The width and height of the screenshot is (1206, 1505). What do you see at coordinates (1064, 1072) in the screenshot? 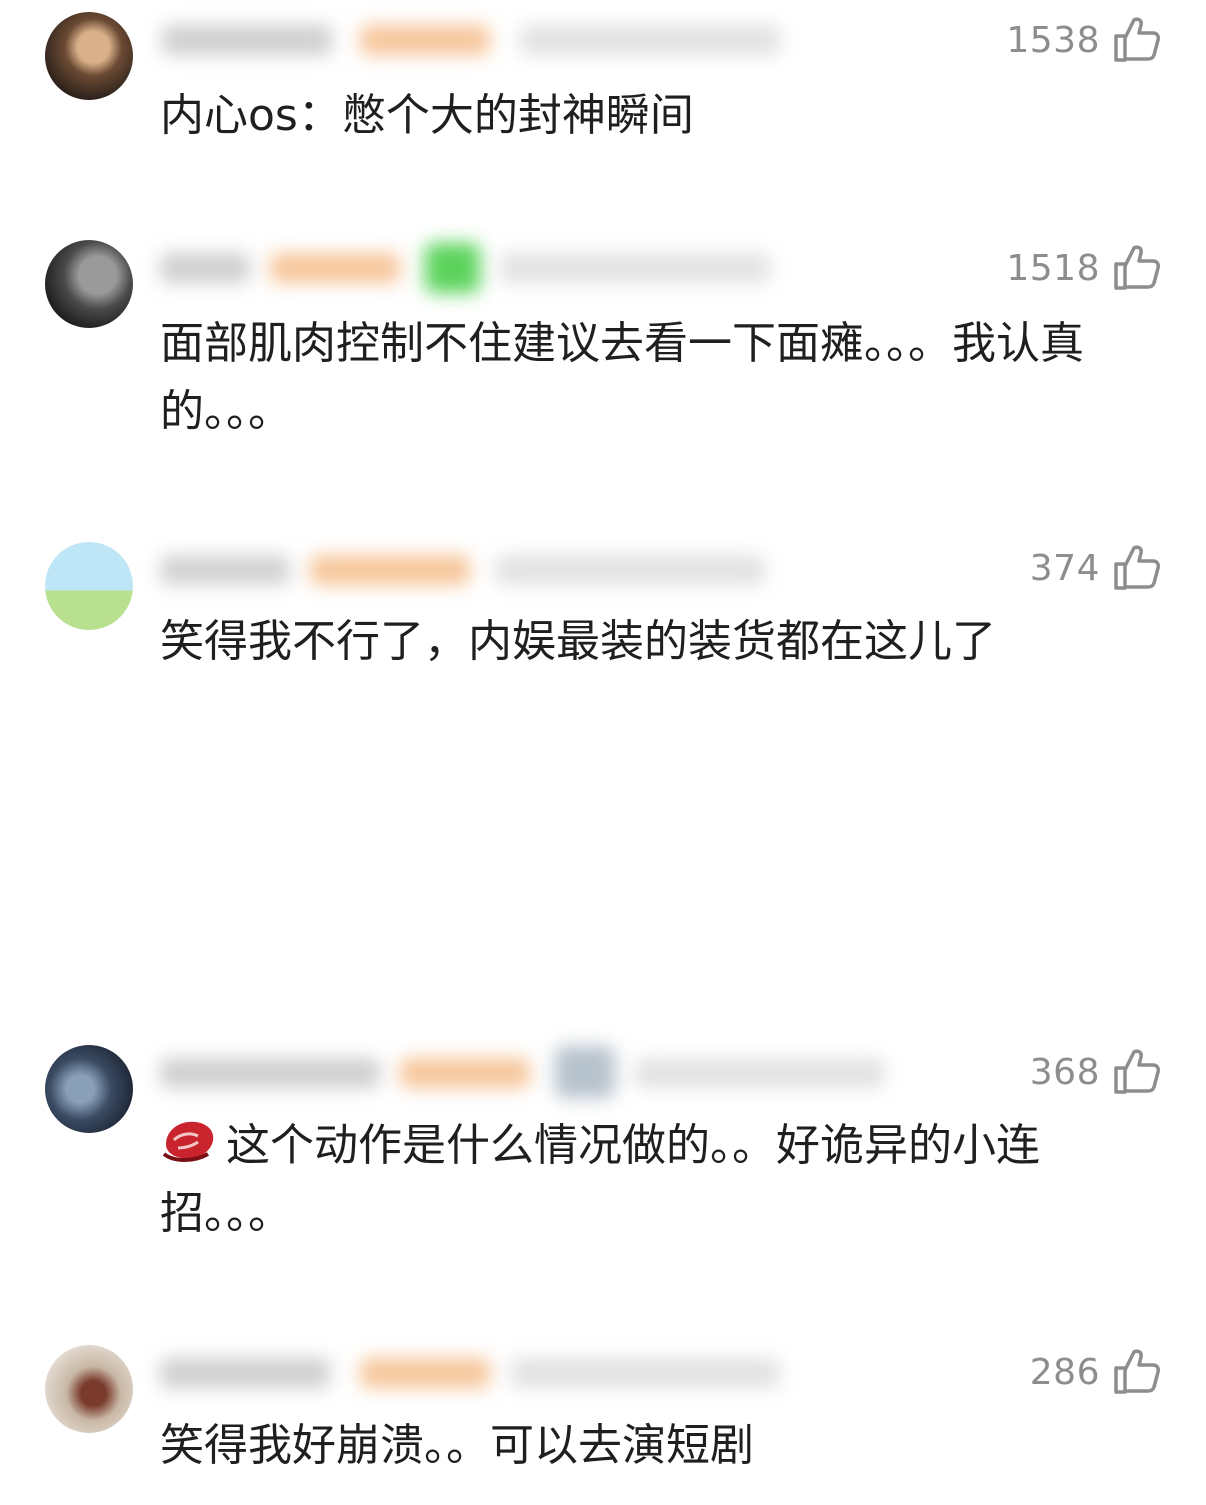
I see `like-count: 368` at bounding box center [1064, 1072].